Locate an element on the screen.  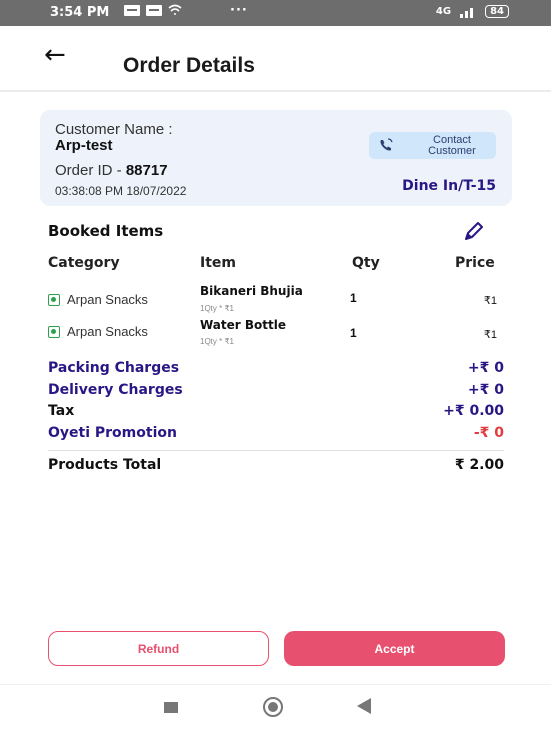
system-nav-bar is located at coordinates (275, 708).